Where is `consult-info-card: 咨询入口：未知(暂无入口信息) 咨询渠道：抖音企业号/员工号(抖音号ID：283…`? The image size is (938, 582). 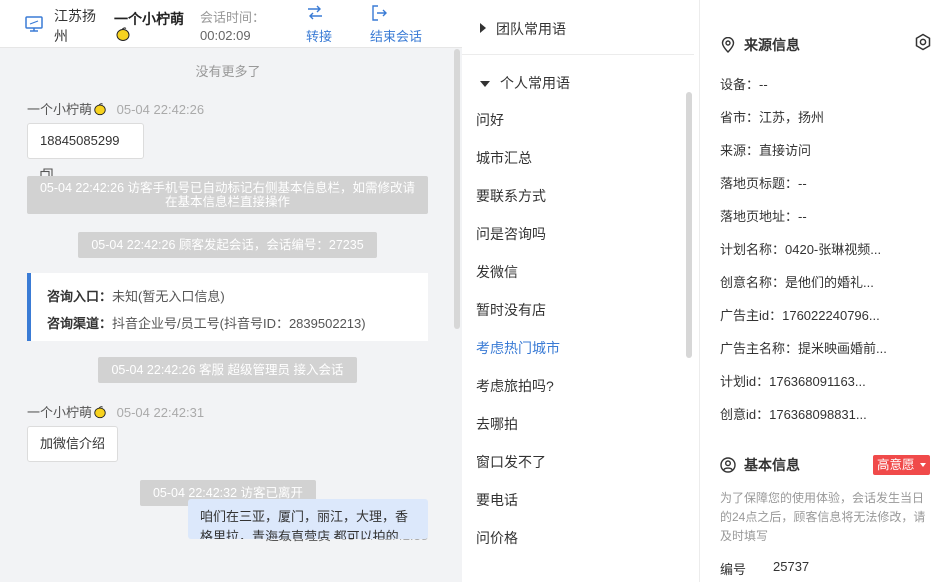
consult-info-card: 咨询入口：未知(暂无入口信息) 咨询渠道：抖音企业号/员工号(抖音号ID：283… is located at coordinates (227, 307).